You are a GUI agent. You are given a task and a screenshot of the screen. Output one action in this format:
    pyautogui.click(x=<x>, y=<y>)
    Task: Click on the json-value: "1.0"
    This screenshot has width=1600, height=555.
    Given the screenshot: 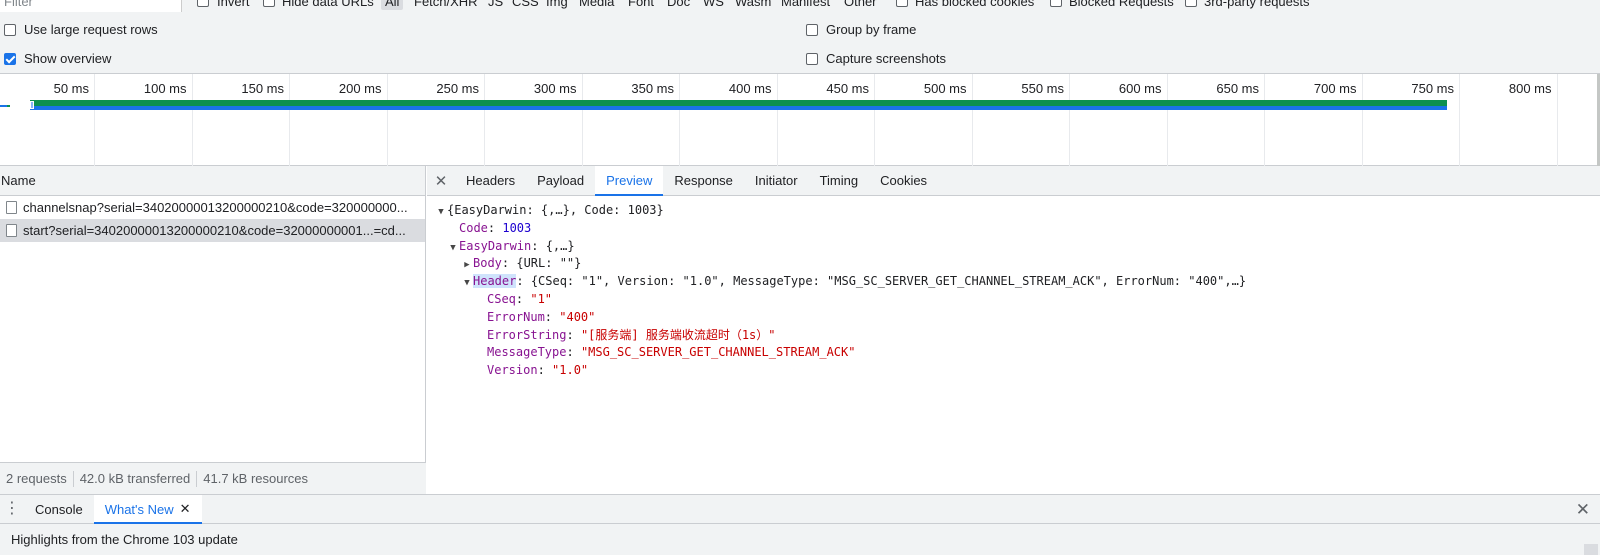 What is the action you would take?
    pyautogui.click(x=570, y=370)
    